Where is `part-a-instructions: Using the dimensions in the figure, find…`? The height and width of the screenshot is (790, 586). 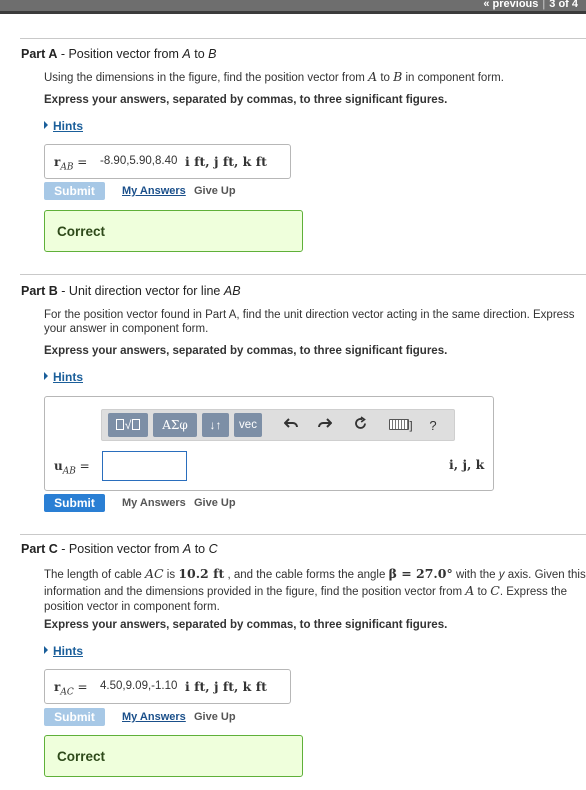
part-a-instructions: Using the dimensions in the figure, find… is located at coordinates (315, 77).